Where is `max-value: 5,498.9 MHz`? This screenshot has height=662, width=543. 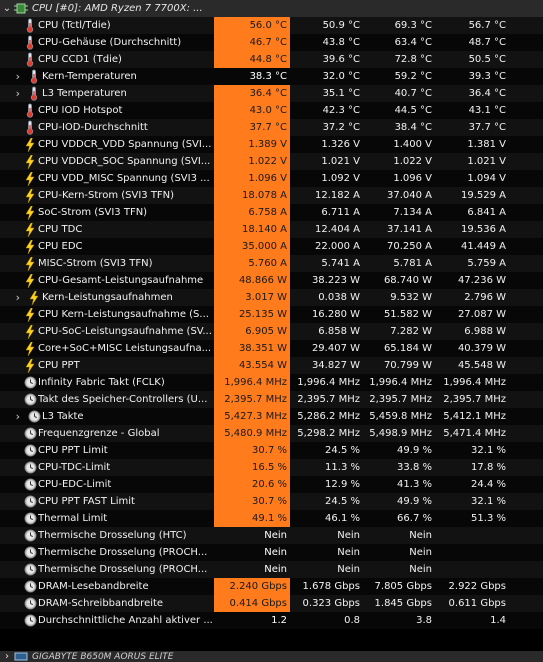
max-value: 5,498.9 MHz is located at coordinates (400, 433).